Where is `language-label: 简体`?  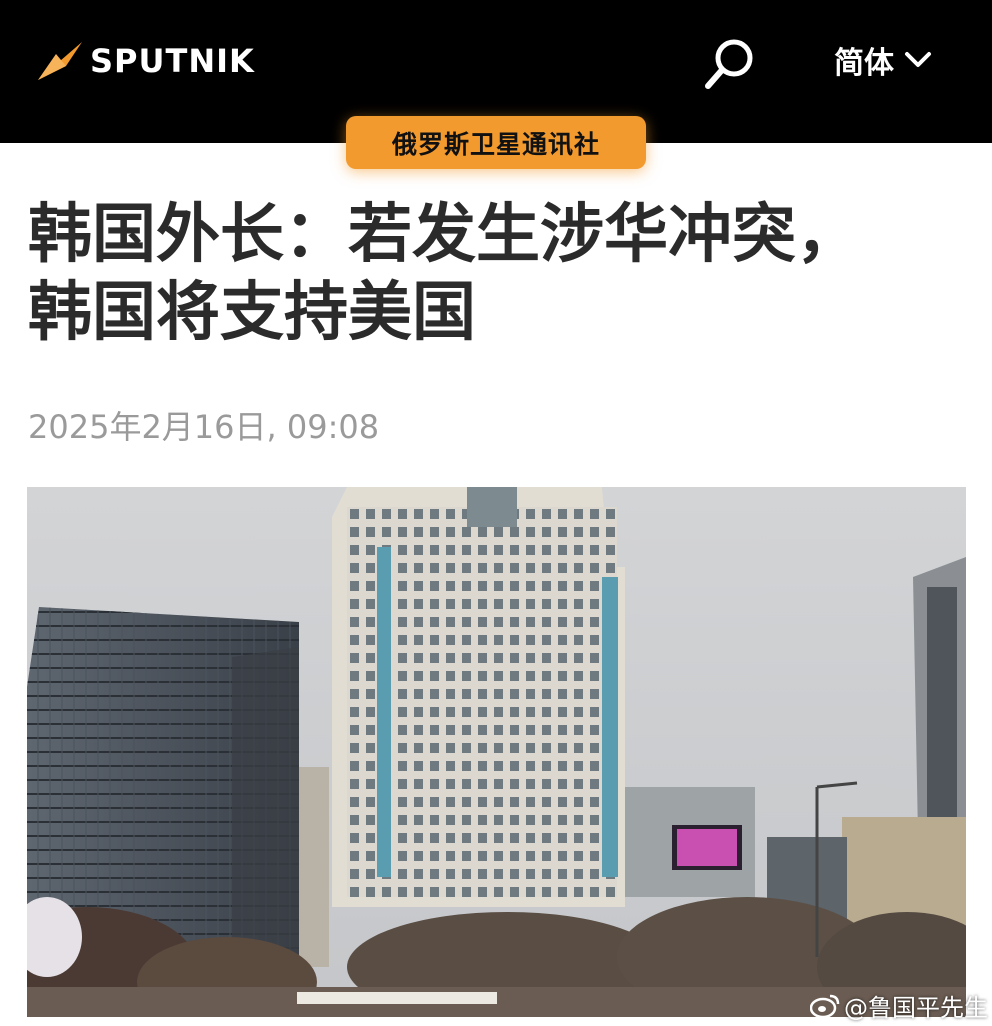
language-label: 简体 is located at coordinates (864, 63).